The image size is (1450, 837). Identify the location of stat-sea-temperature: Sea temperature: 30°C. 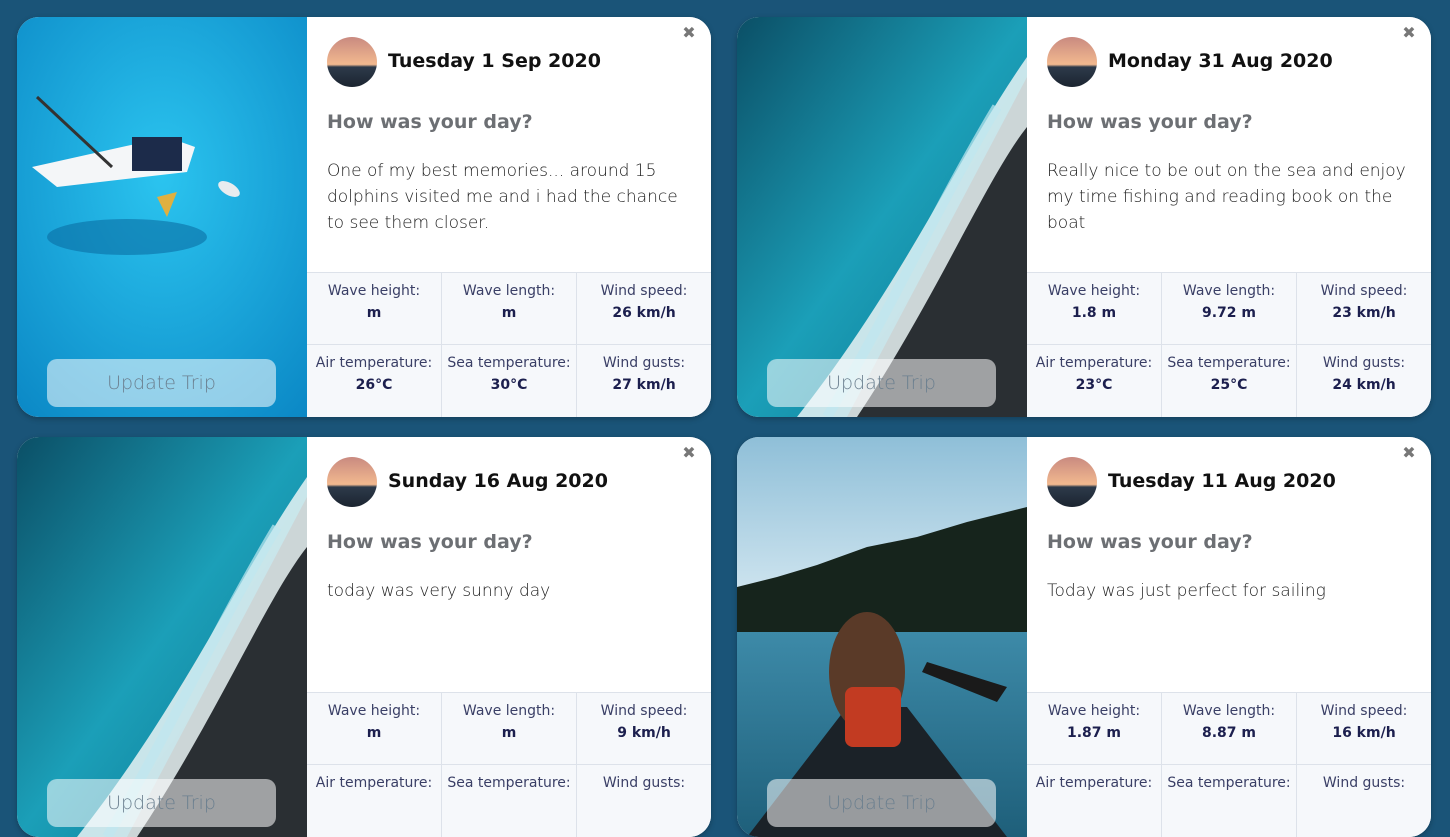
(509, 381).